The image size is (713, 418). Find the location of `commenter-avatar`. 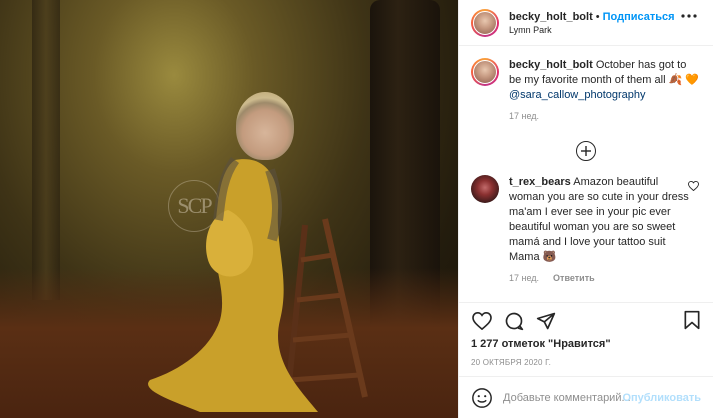

commenter-avatar is located at coordinates (485, 189).